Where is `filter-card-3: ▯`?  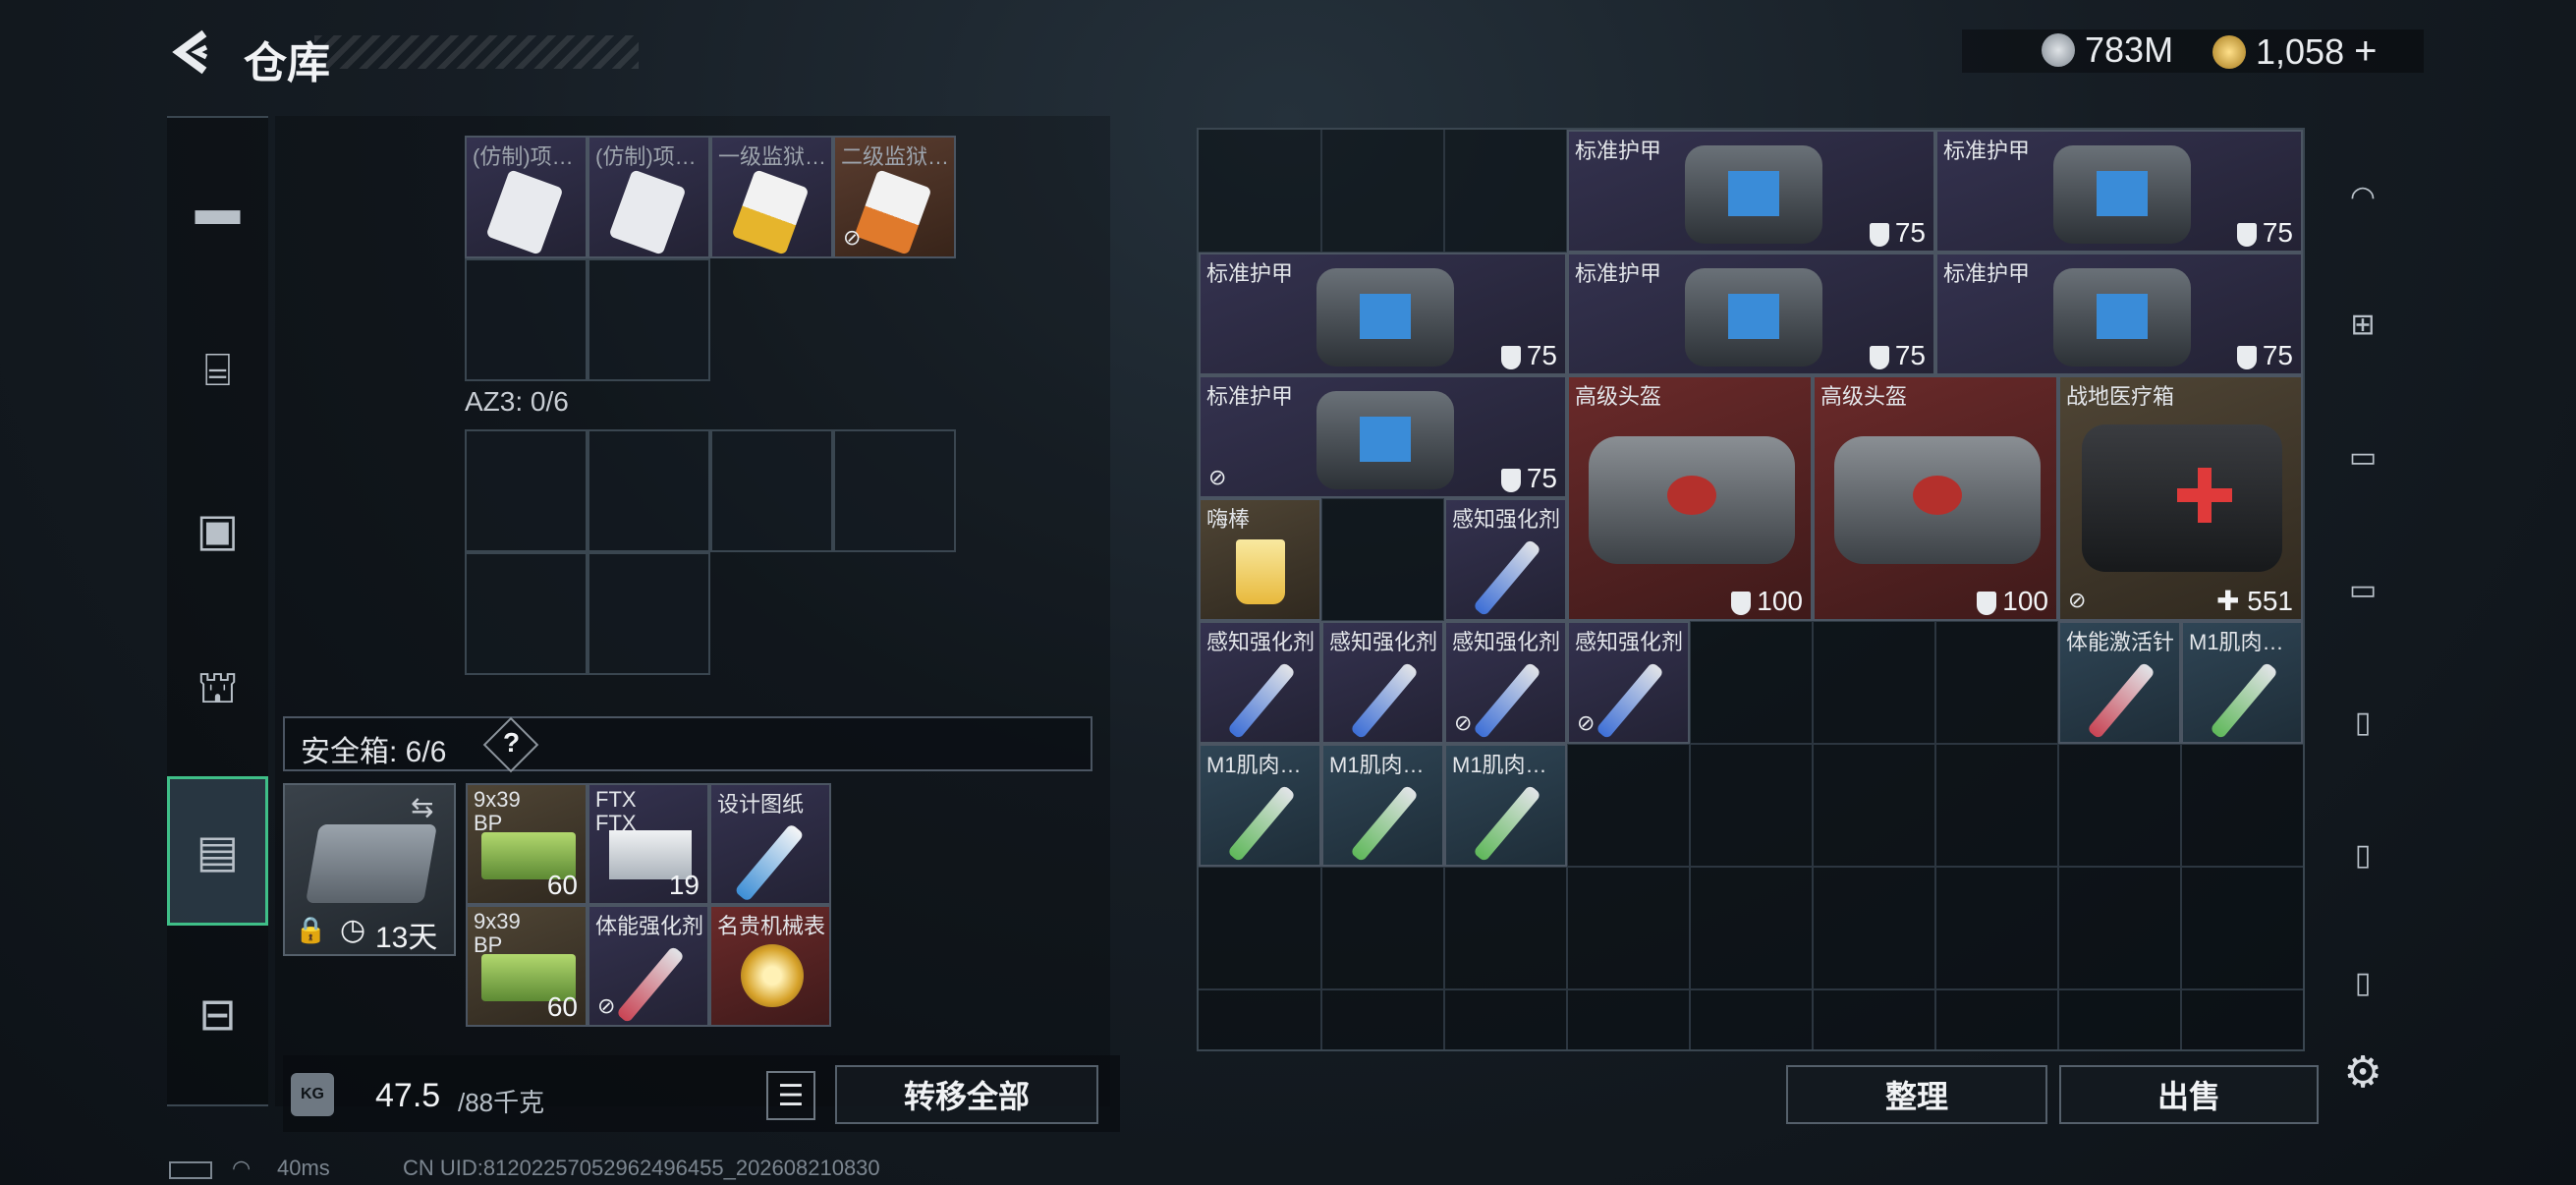
filter-card-3: ▯ is located at coordinates (2362, 983).